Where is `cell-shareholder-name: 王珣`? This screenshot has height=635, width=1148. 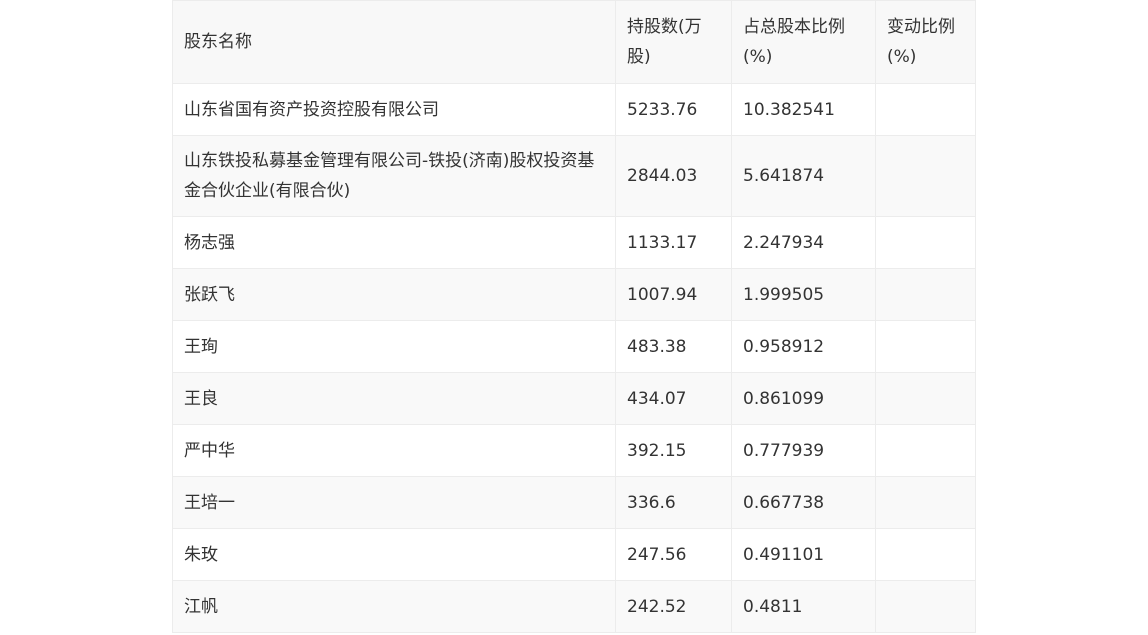
cell-shareholder-name: 王珣 is located at coordinates (394, 346).